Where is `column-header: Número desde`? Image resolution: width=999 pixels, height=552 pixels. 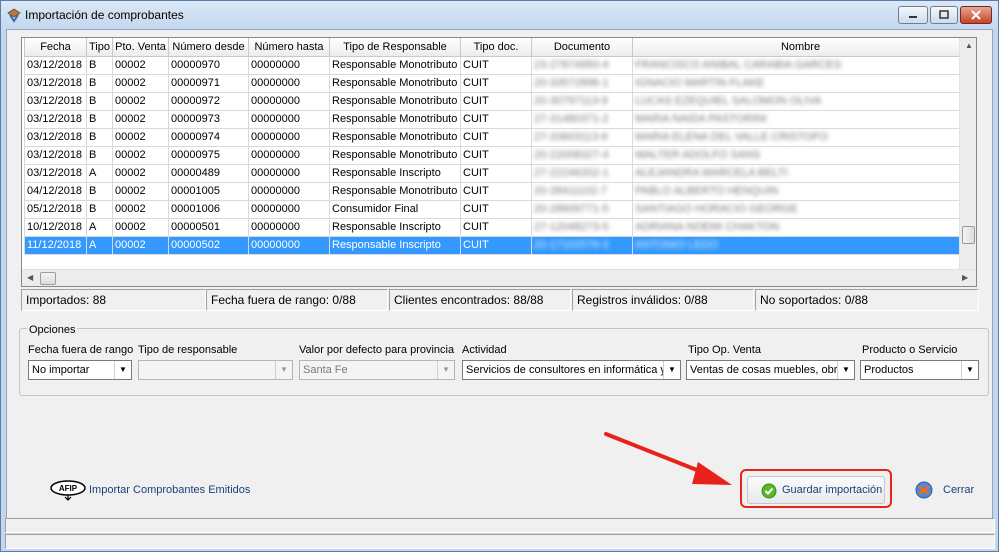
column-header: Número desde is located at coordinates (208, 47).